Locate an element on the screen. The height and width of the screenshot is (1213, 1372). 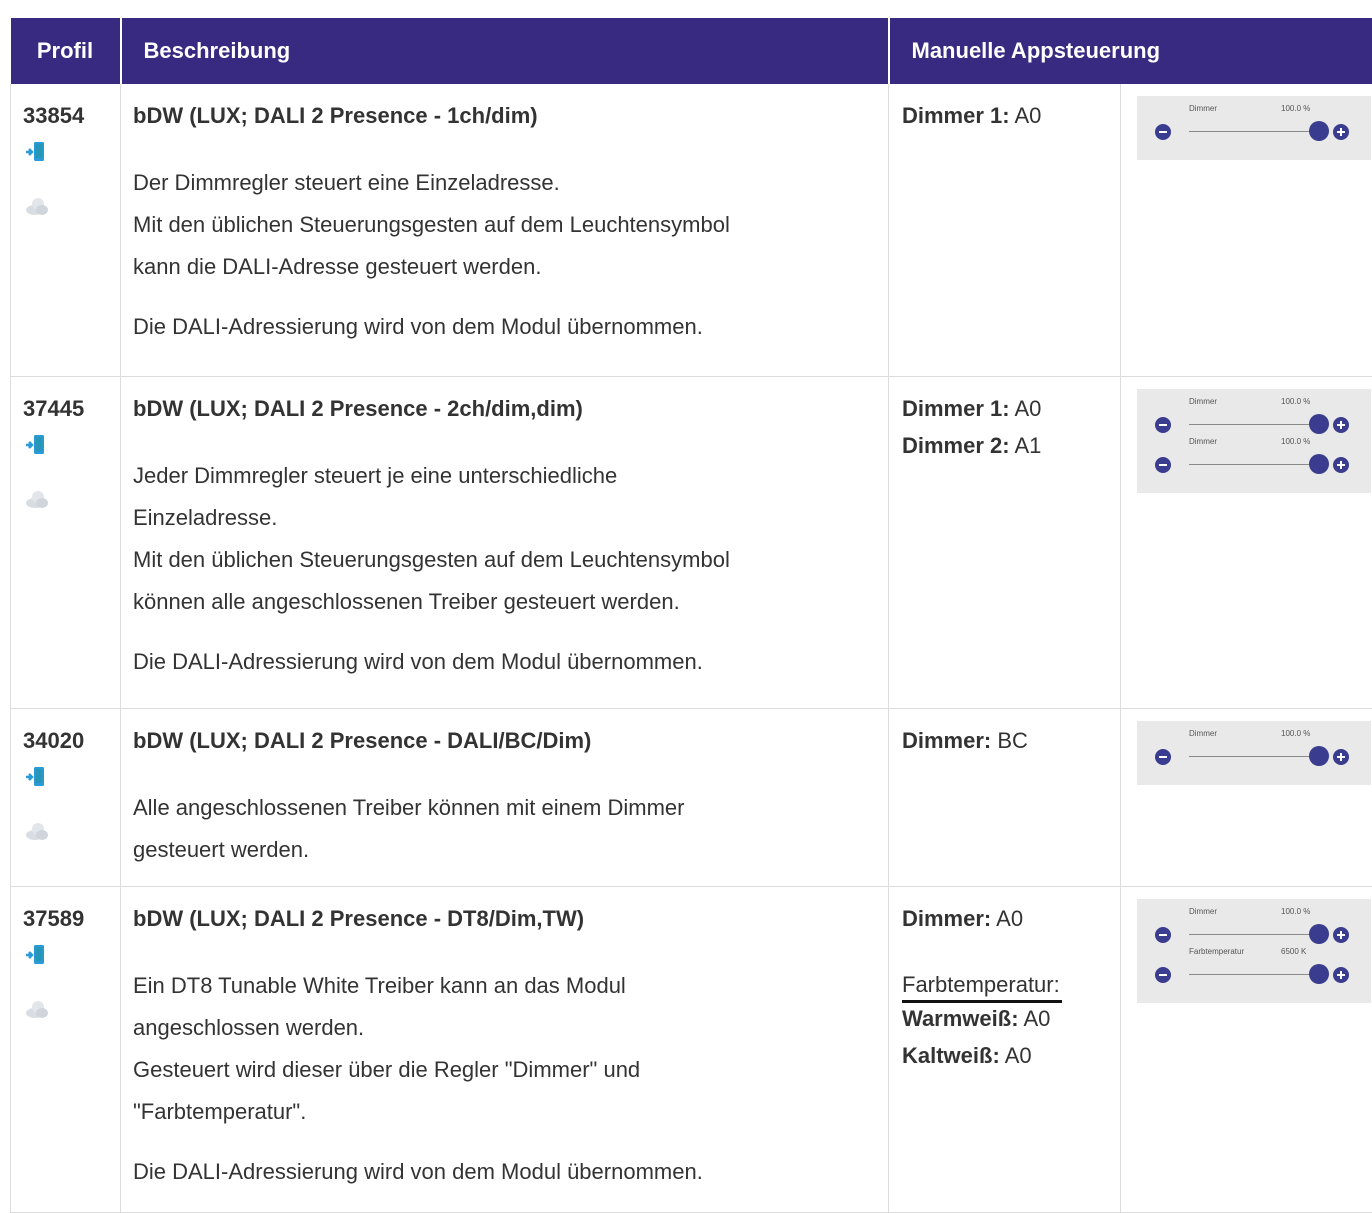
profile-number: 37445 is located at coordinates (71, 409).